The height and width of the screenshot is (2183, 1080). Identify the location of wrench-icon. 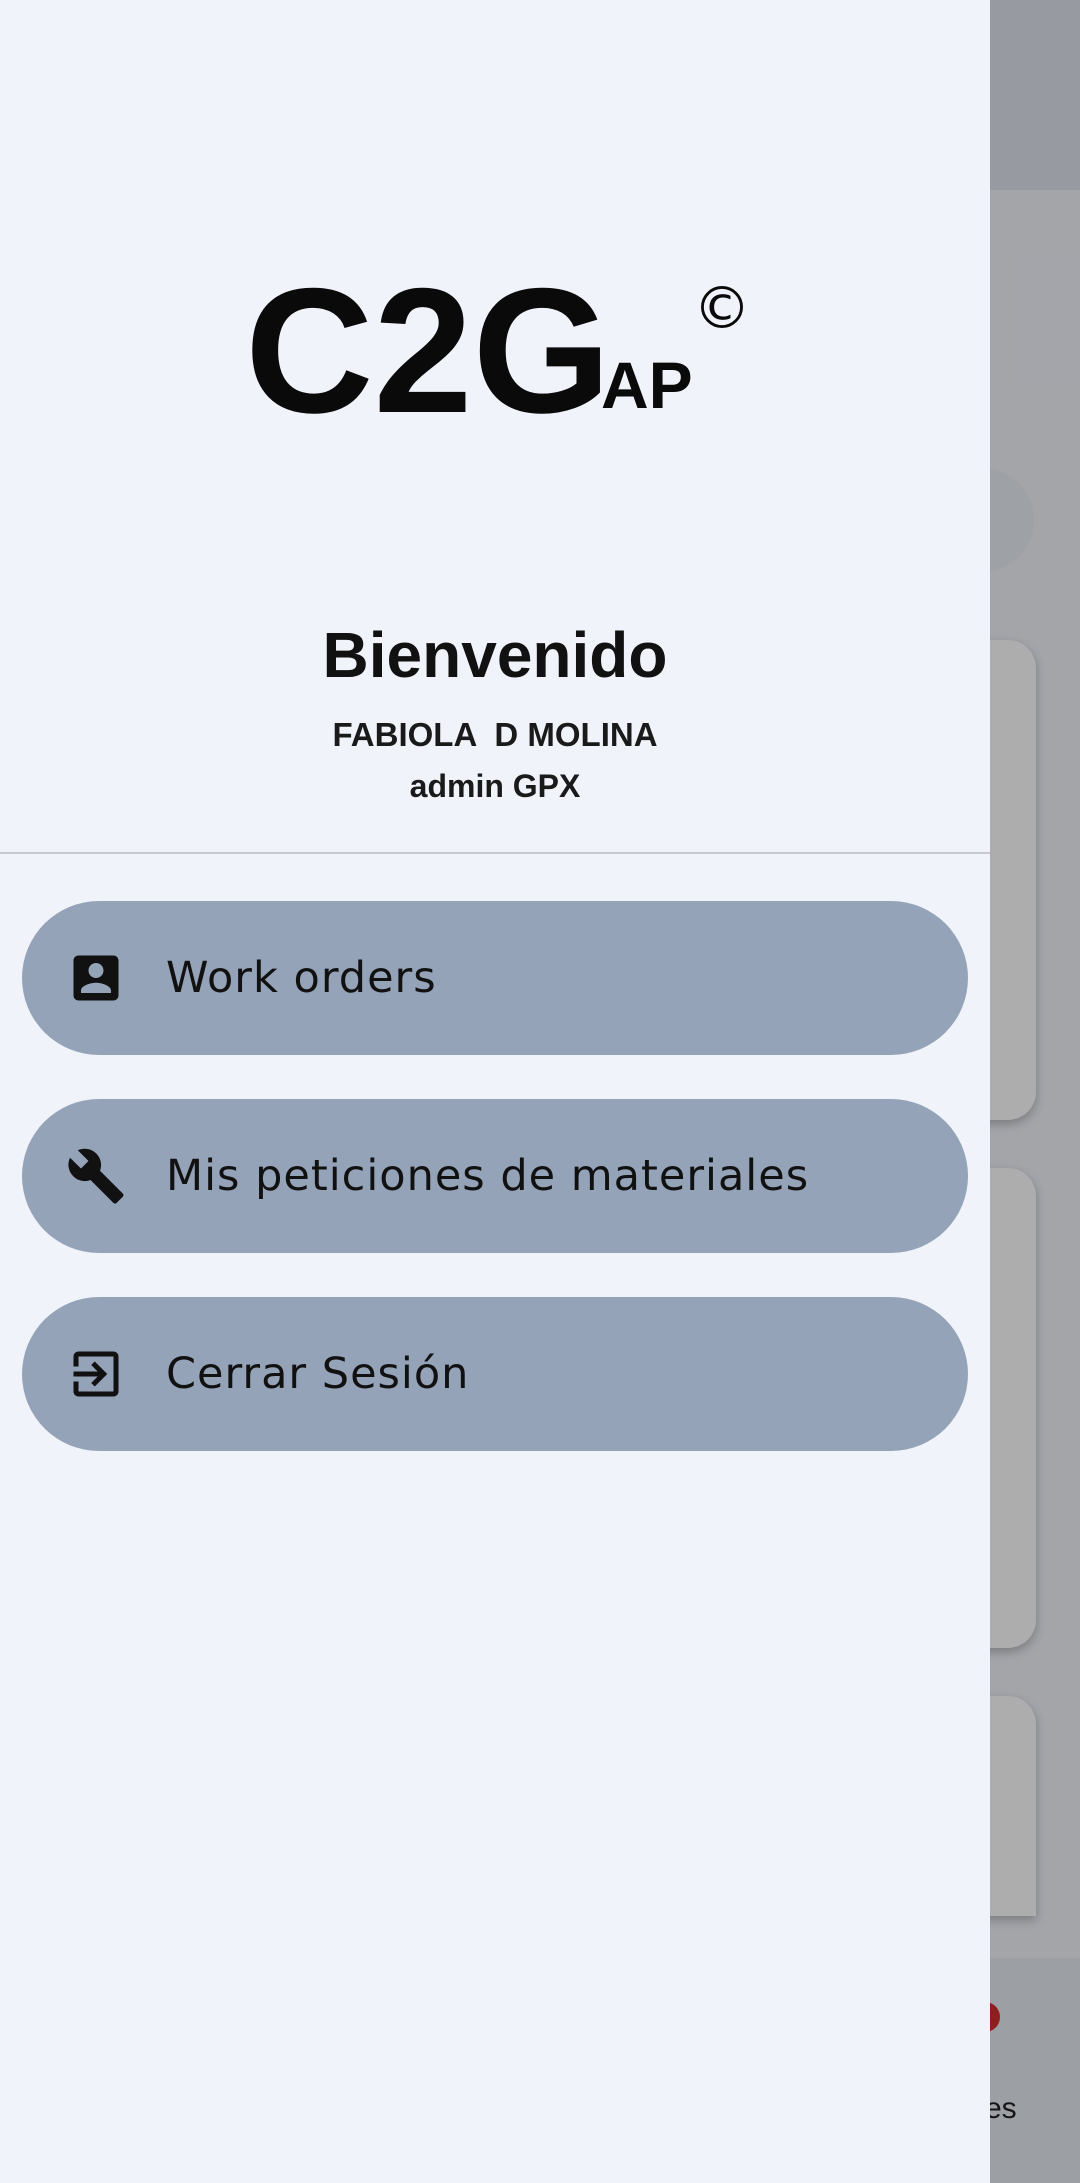
(96, 1176).